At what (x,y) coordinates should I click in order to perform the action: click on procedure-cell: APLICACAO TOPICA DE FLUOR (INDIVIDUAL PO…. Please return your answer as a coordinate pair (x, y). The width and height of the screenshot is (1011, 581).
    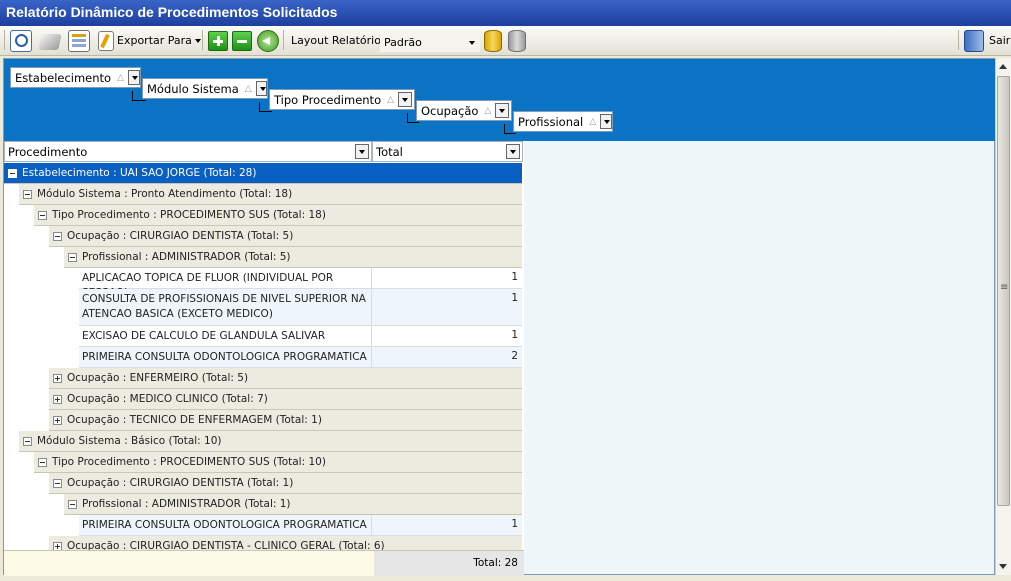
    Looking at the image, I should click on (225, 283).